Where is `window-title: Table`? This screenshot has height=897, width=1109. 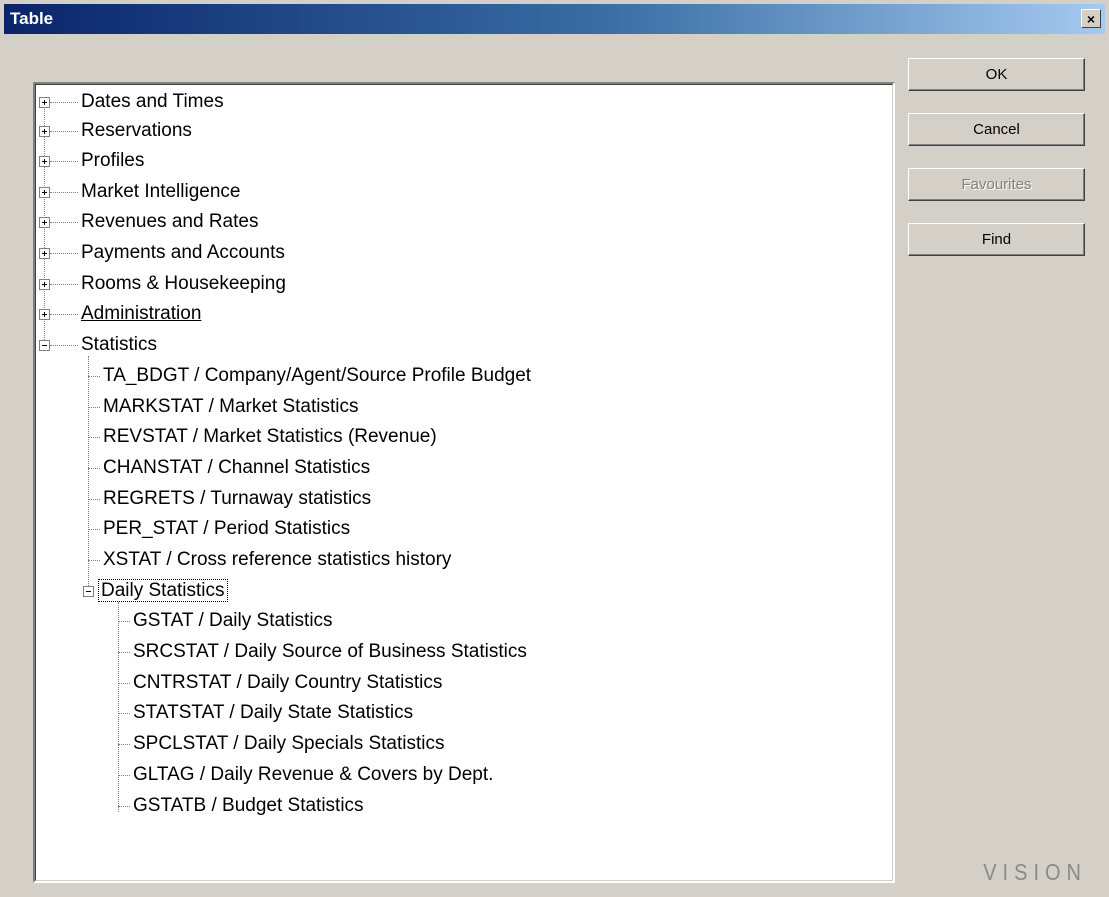
window-title: Table is located at coordinates (32, 18).